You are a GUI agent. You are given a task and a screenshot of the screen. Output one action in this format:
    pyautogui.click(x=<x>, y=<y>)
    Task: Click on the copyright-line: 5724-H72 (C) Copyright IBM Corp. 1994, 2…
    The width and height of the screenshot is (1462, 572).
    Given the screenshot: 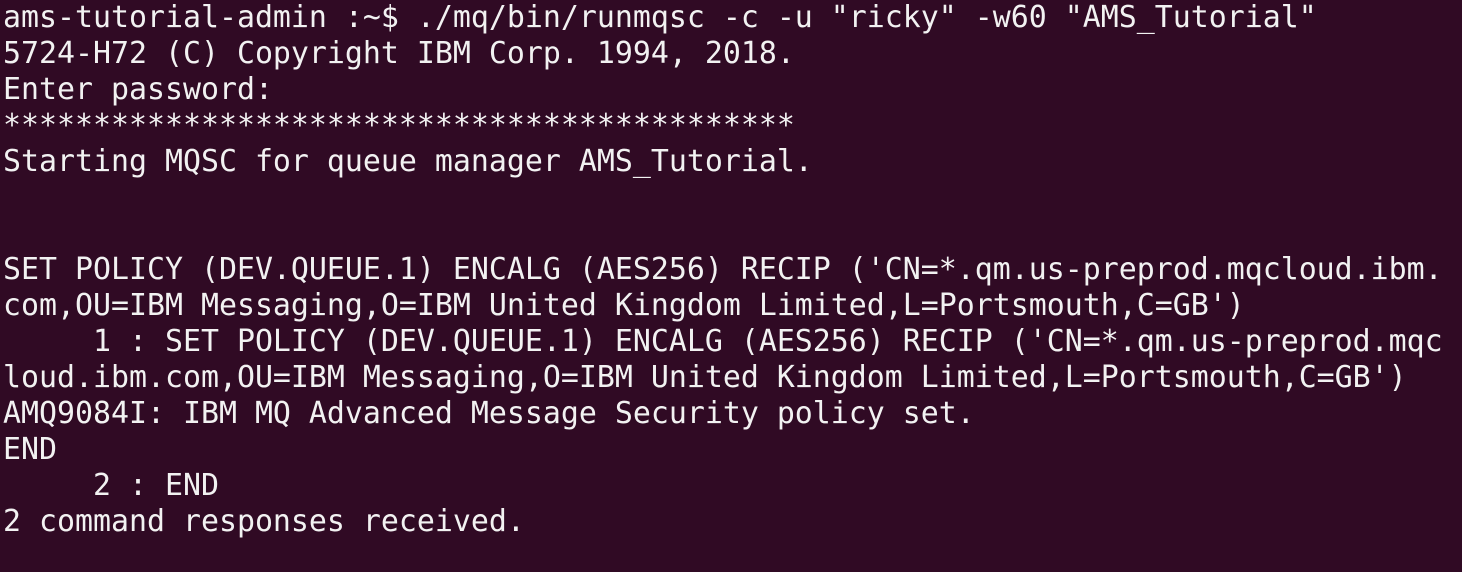 What is the action you would take?
    pyautogui.click(x=399, y=53)
    